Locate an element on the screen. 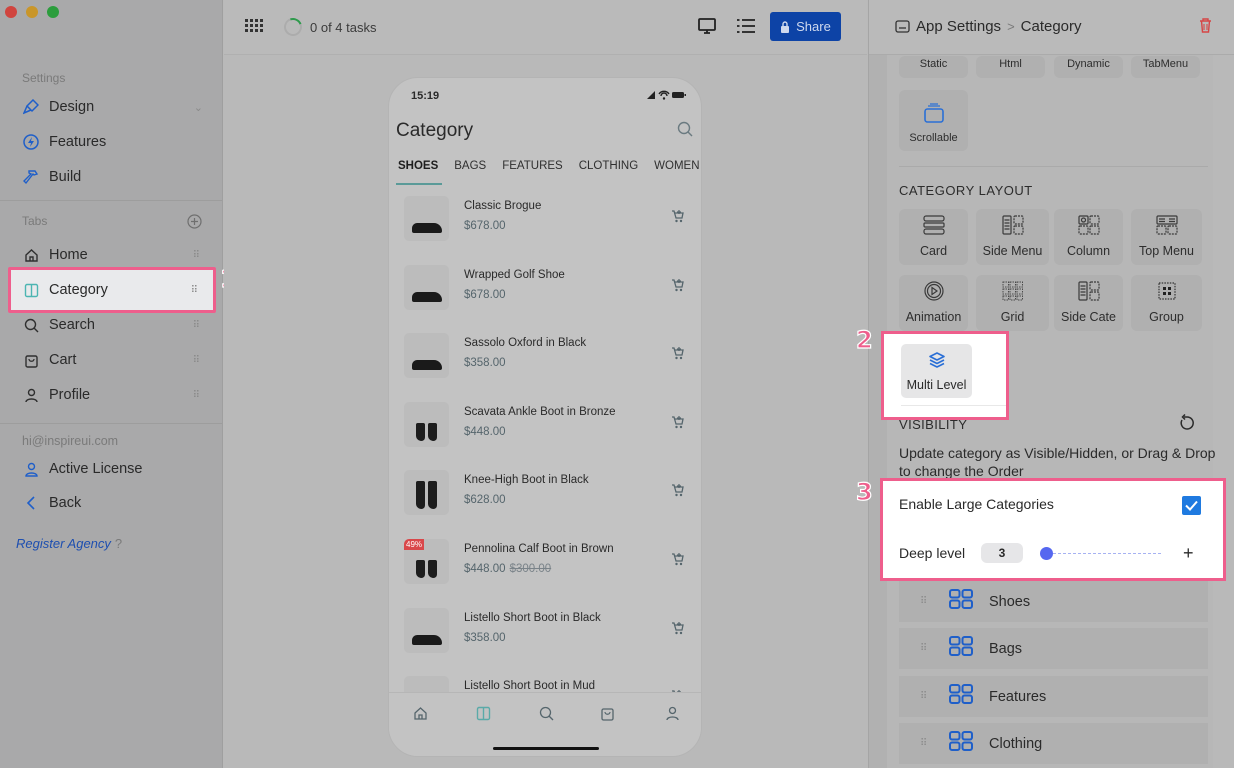  nav-cart-icon is located at coordinates (607, 716).